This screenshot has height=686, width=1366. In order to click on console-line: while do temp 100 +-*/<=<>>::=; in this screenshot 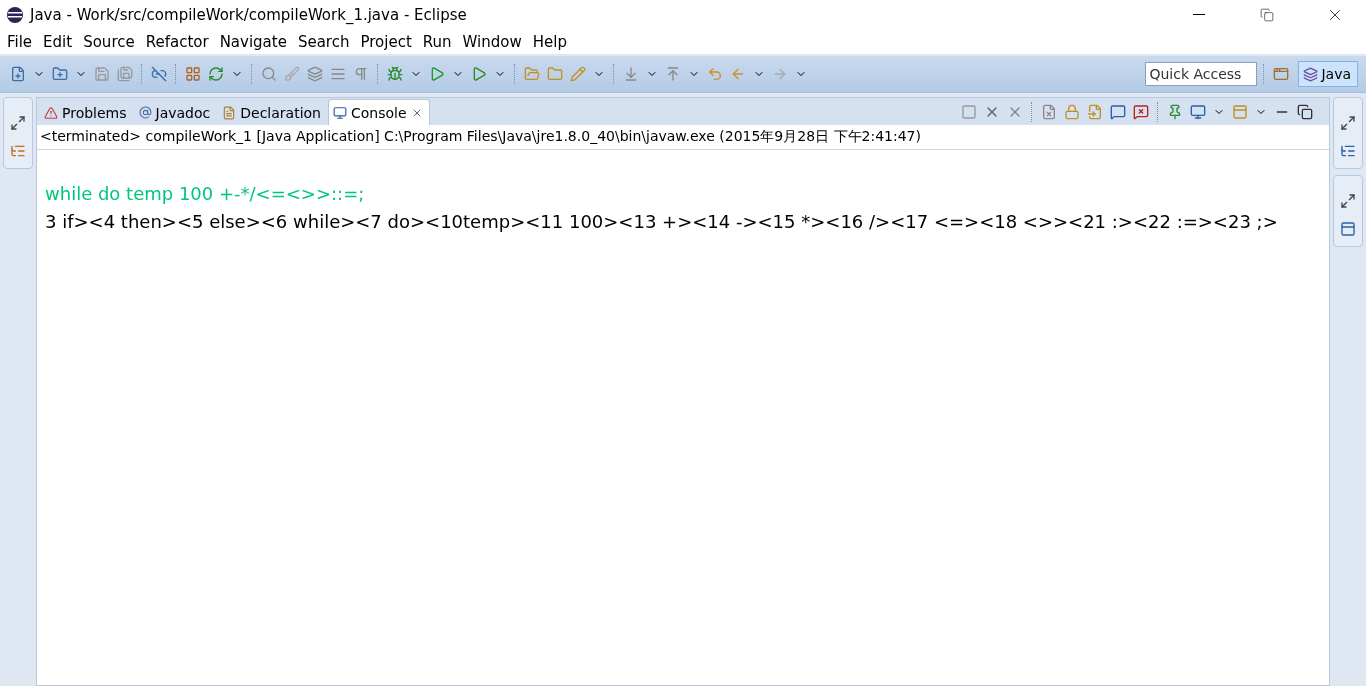, I will do `click(205, 194)`.